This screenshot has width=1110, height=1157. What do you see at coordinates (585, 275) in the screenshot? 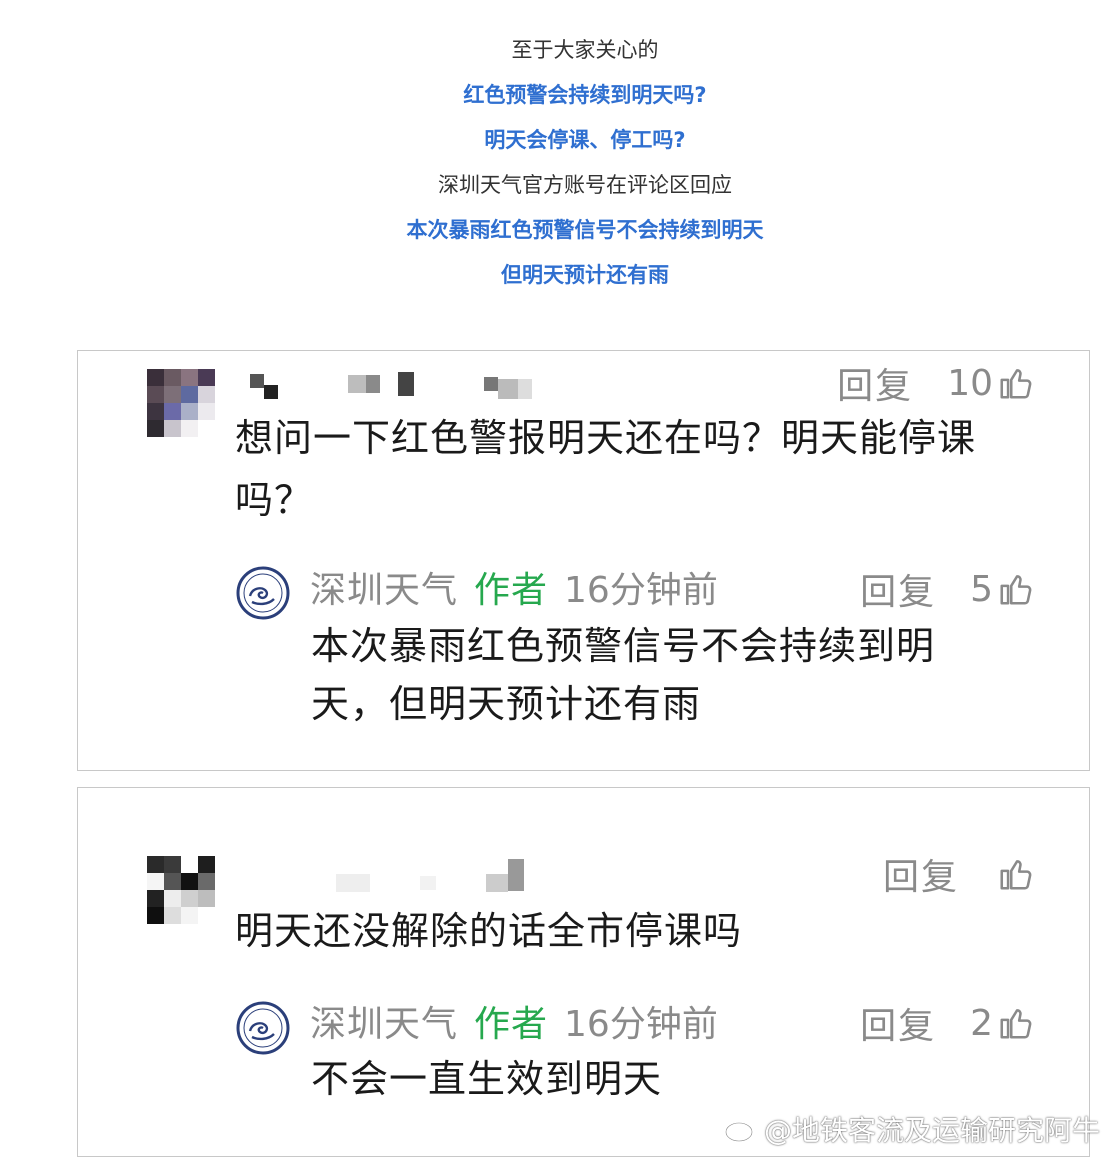
I see `intro-line-6: 但明天预计还有雨` at bounding box center [585, 275].